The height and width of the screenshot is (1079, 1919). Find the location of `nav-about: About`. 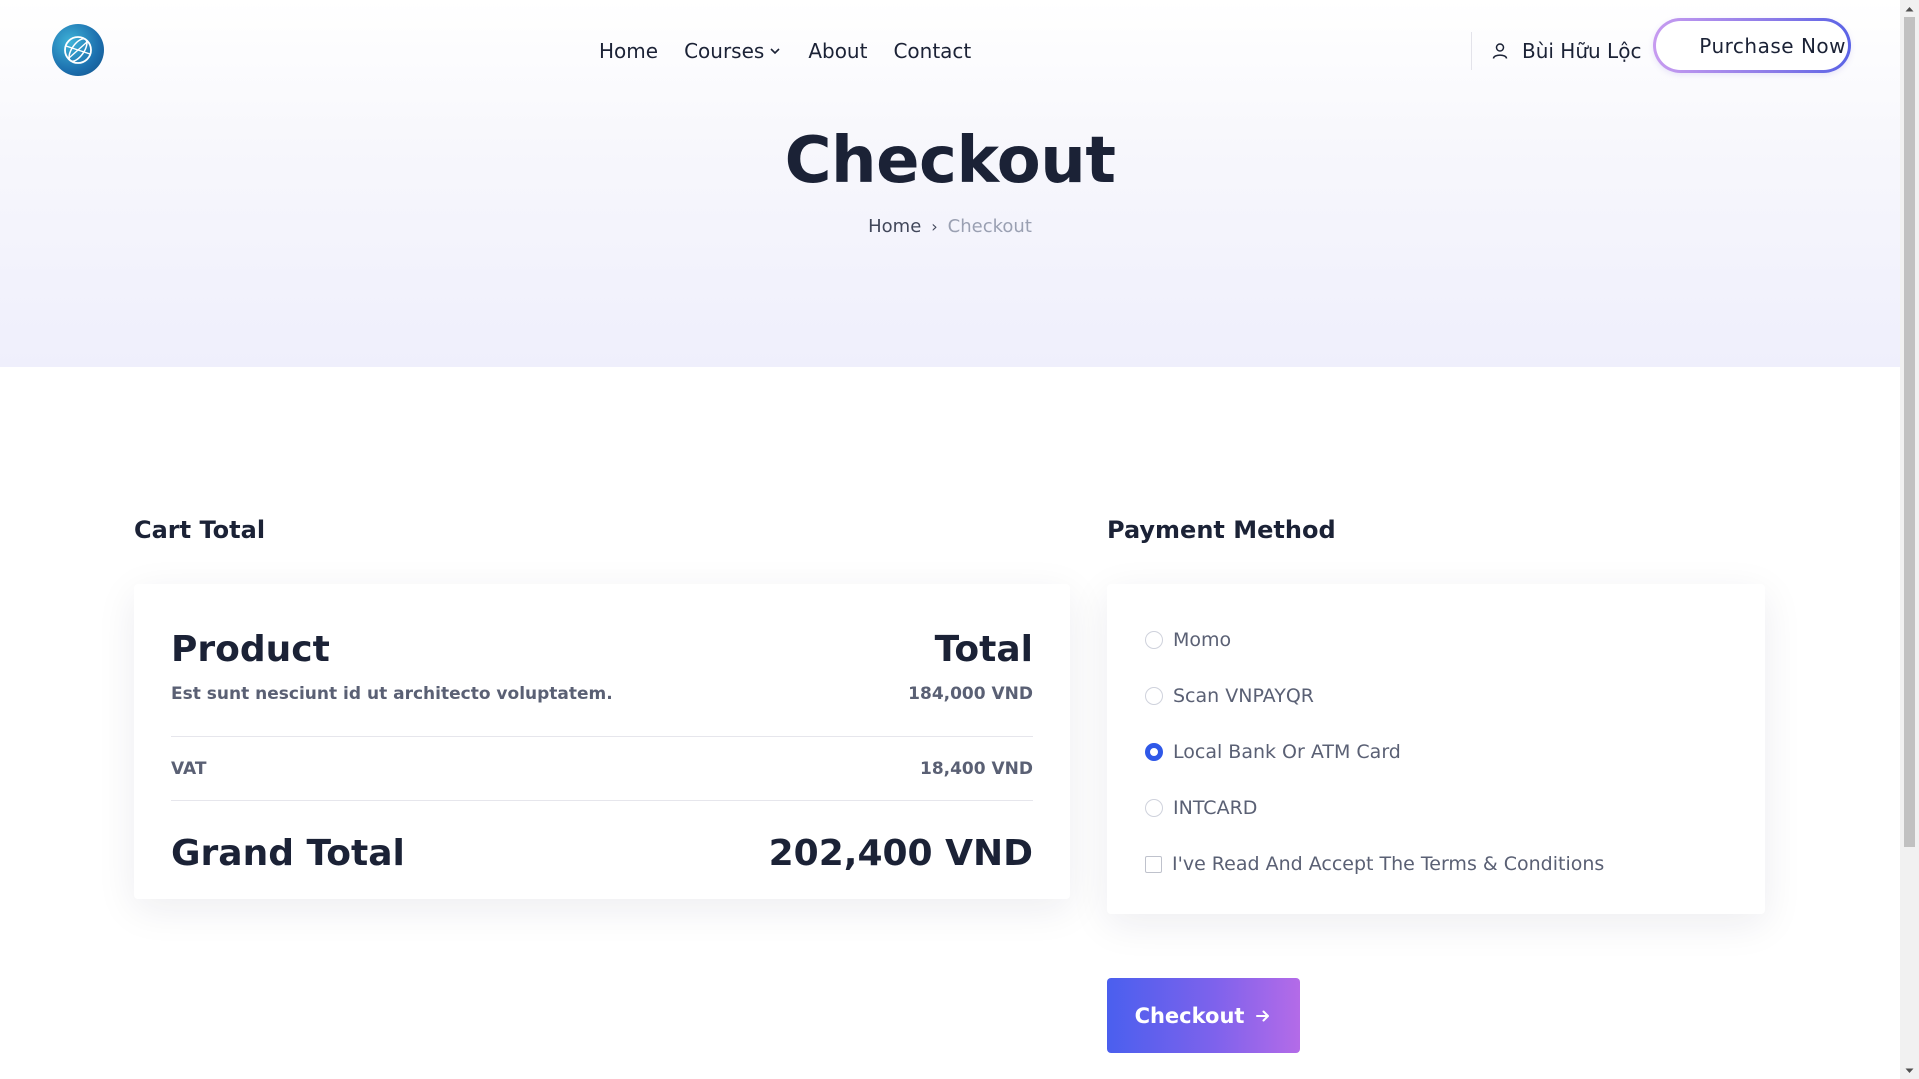

nav-about: About is located at coordinates (837, 51).